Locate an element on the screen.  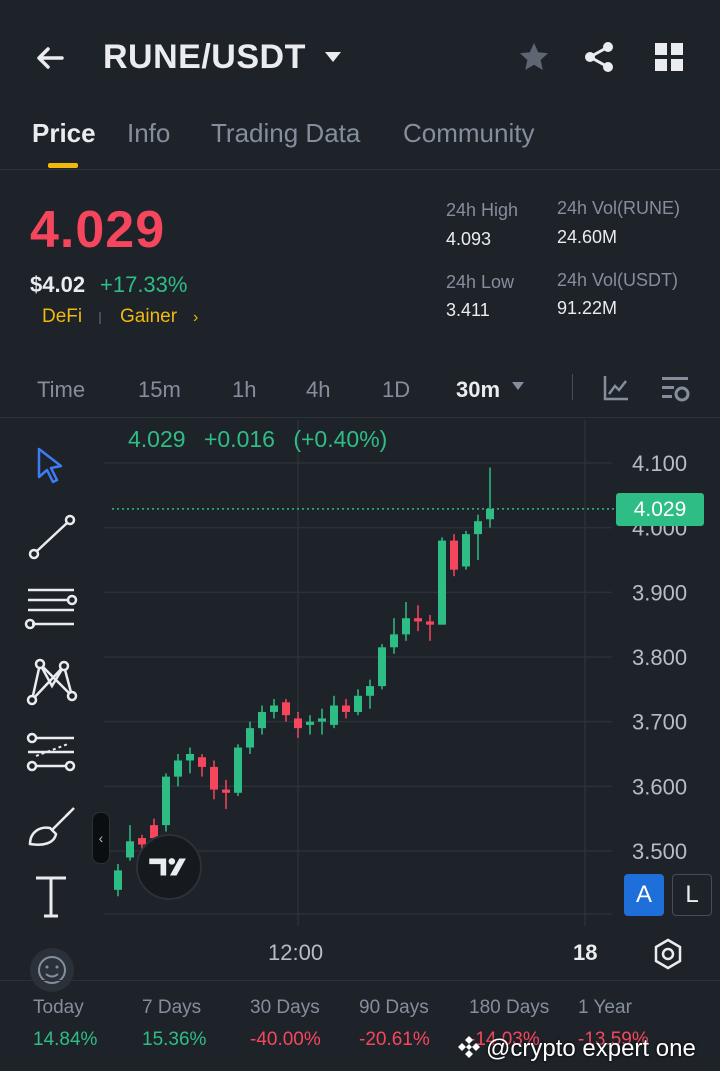
y-tick-label: 3.500 is located at coordinates (659, 851).